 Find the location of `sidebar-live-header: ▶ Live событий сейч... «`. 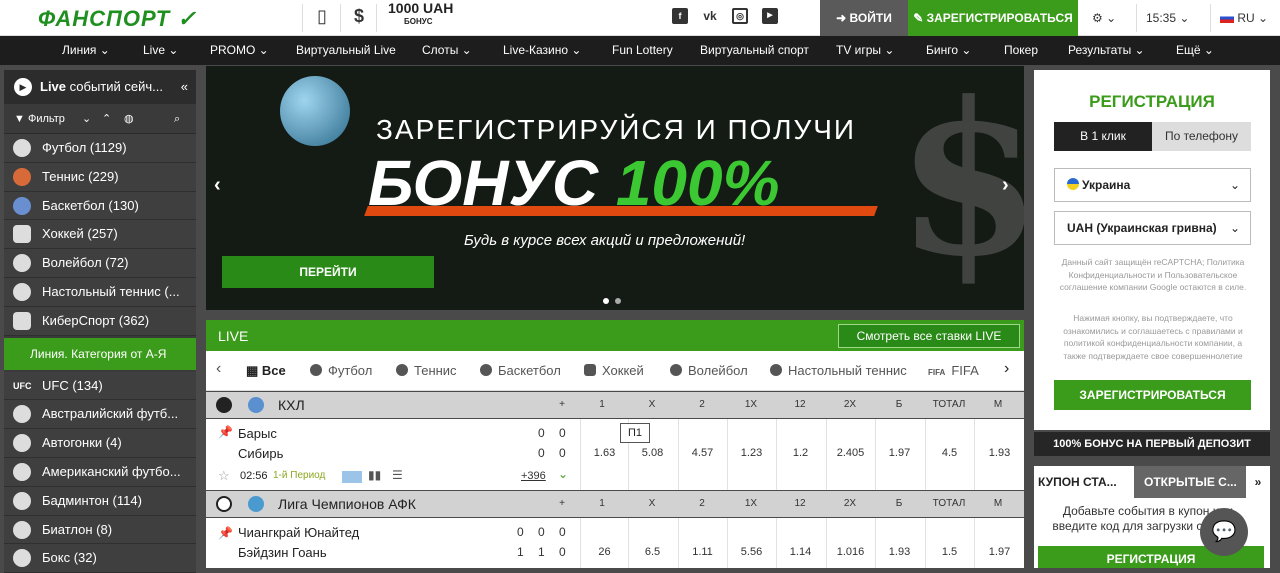

sidebar-live-header: ▶ Live событий сейч... « is located at coordinates (100, 87).